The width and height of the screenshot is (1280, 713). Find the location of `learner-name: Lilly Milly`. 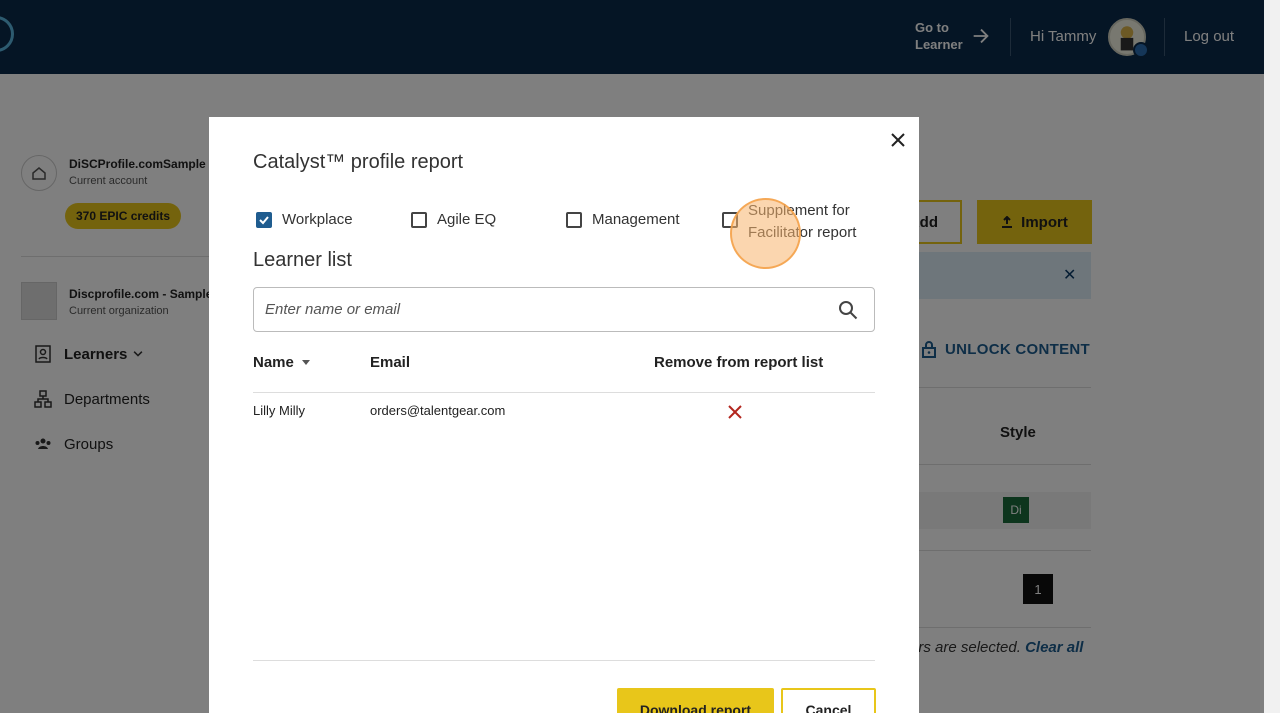

learner-name: Lilly Milly is located at coordinates (279, 410).